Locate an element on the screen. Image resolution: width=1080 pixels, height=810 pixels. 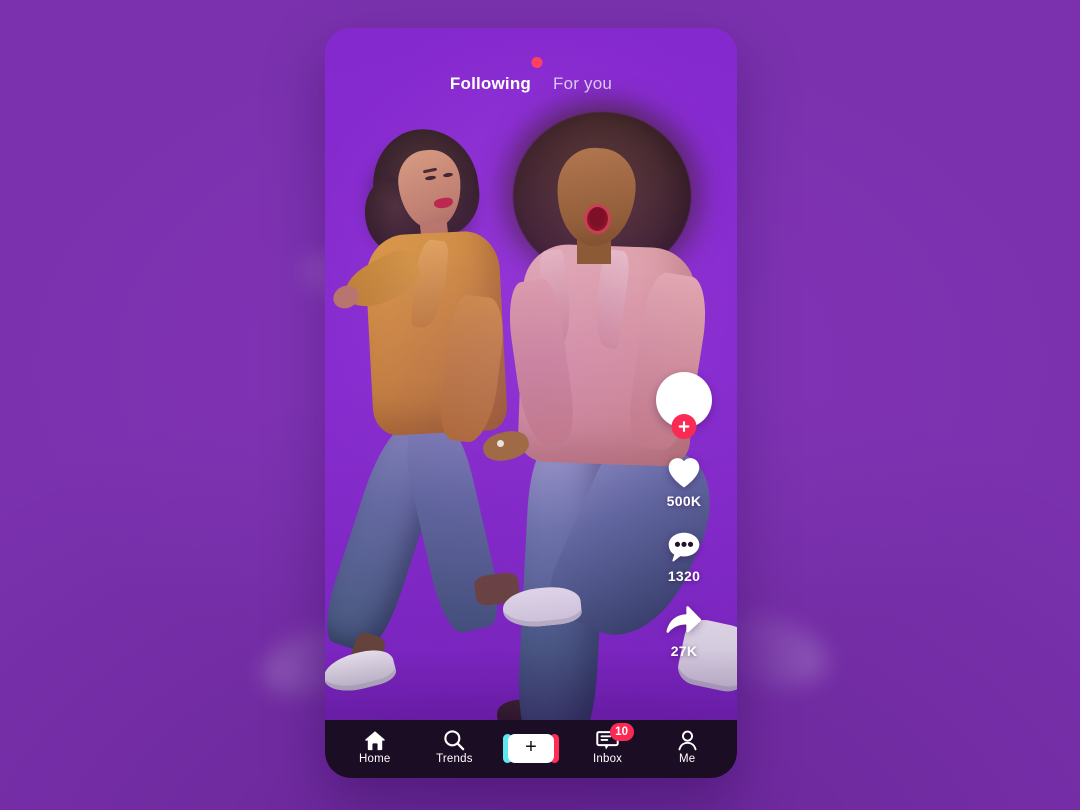
plus-icon is located at coordinates (684, 426).